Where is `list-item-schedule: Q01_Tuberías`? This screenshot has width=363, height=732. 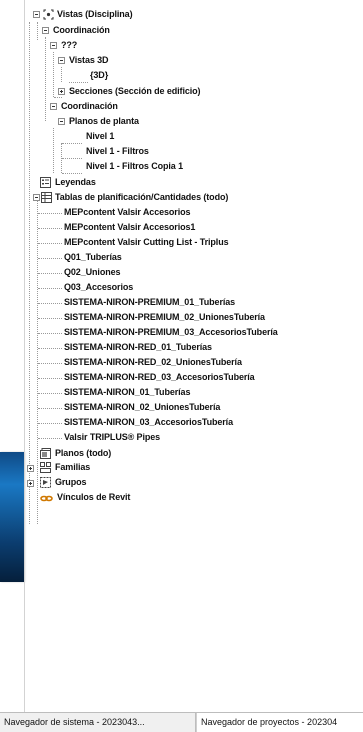
list-item-schedule: Q01_Tuberías is located at coordinates (93, 257).